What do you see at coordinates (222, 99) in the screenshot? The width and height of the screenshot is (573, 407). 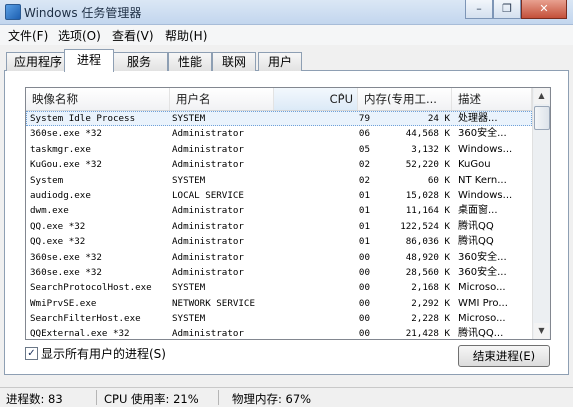 I see `column-user-name: 用户名` at bounding box center [222, 99].